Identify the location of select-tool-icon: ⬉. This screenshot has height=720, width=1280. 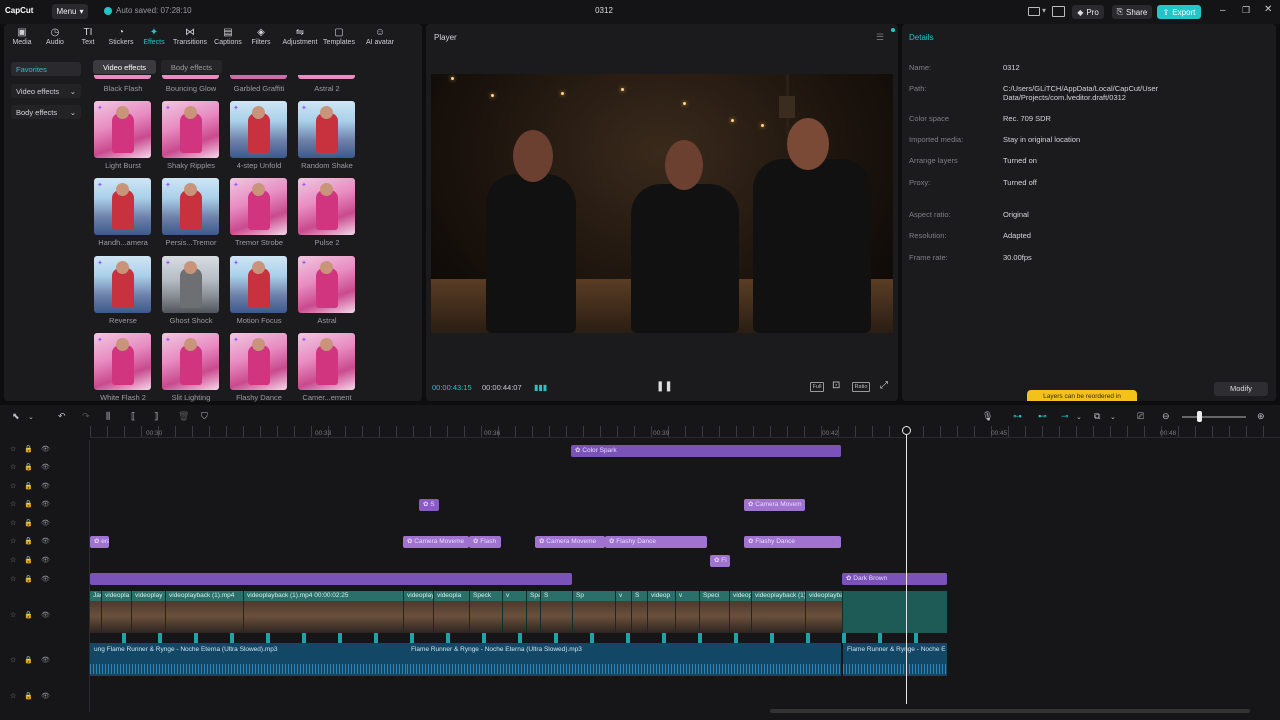
(16, 416).